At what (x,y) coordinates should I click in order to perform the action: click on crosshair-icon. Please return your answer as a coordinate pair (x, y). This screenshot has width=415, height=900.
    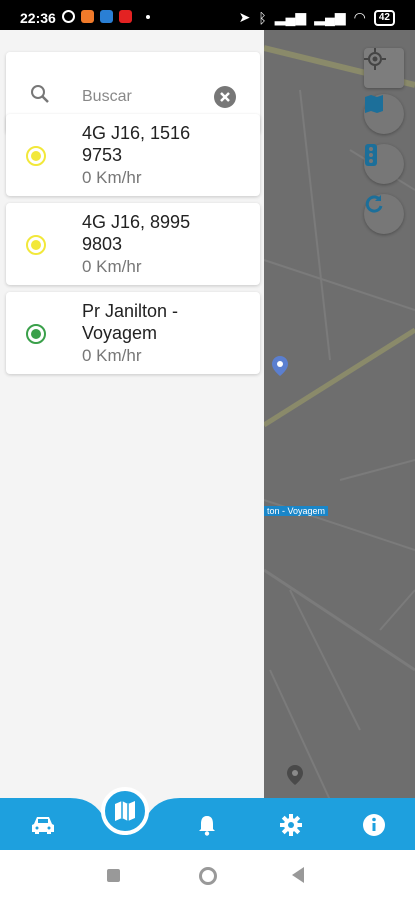
    Looking at the image, I should click on (375, 59).